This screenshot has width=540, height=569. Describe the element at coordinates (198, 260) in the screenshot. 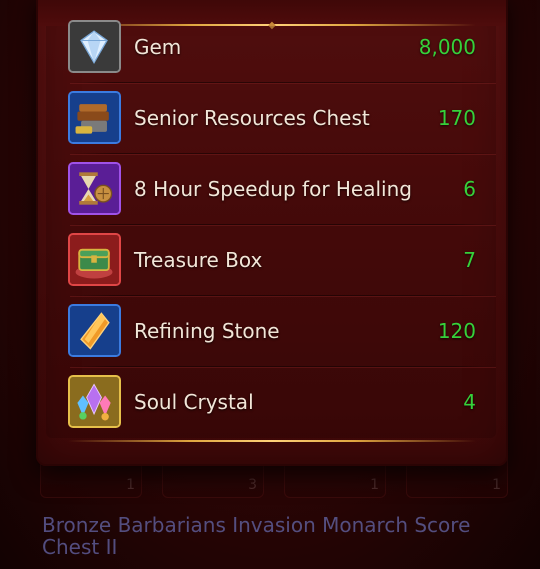

I see `reward-name: Treasure Box` at that location.